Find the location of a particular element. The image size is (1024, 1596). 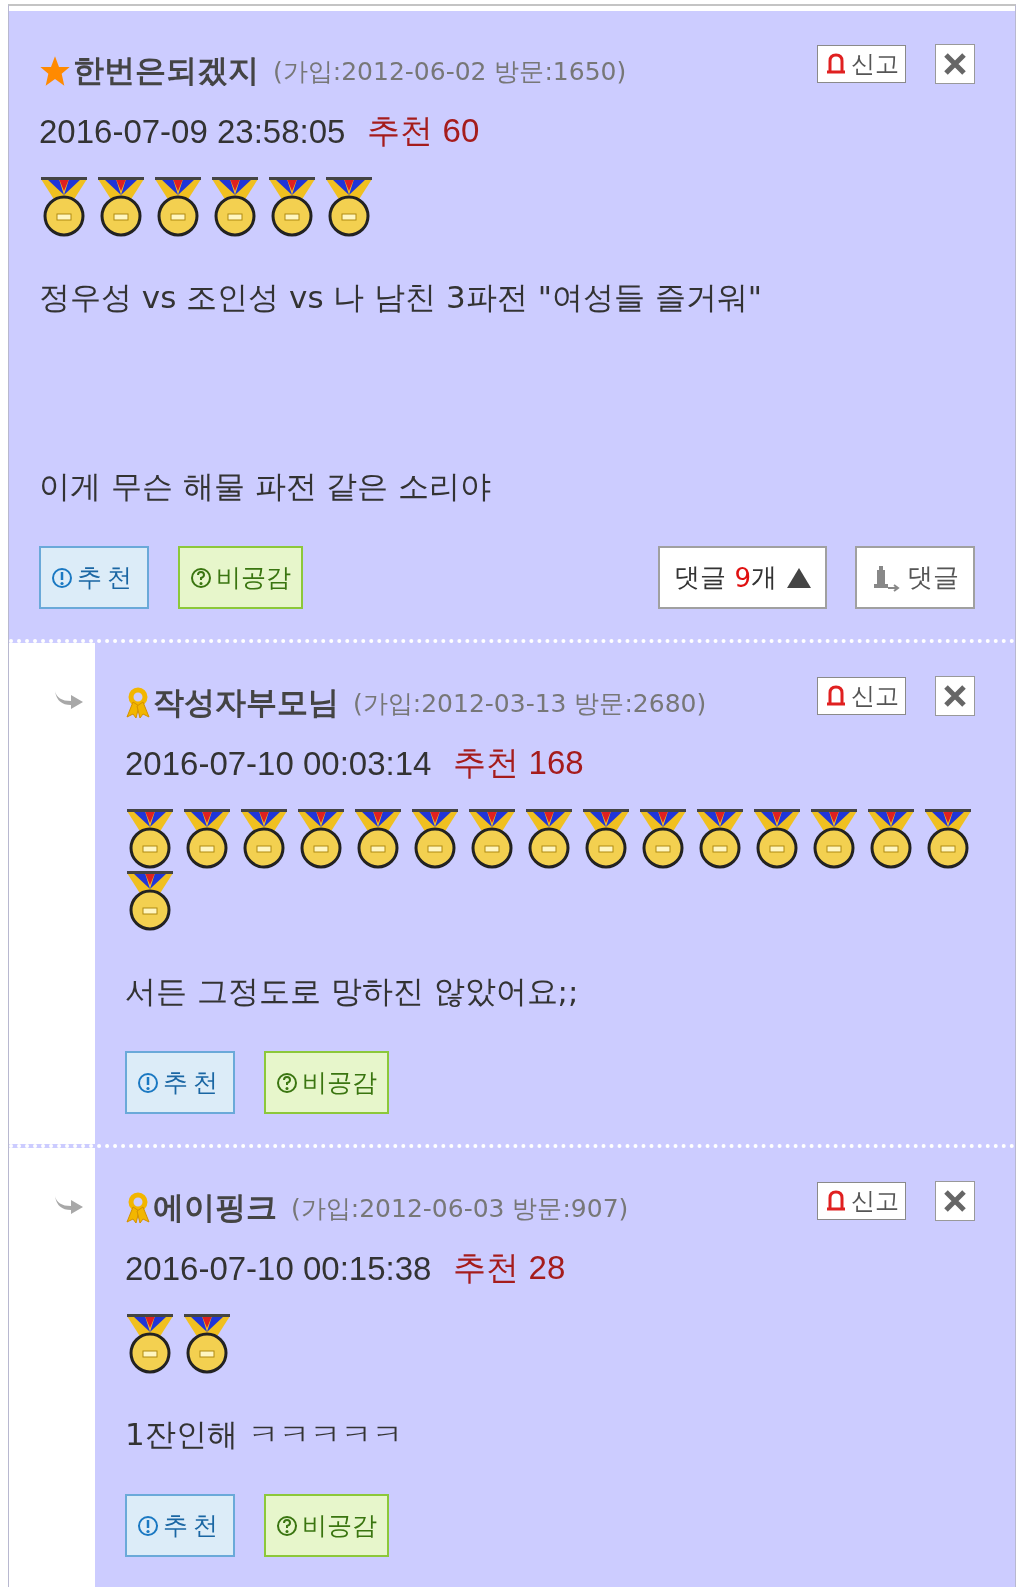

member-info: (가입:2012-06-02 방문:1650) is located at coordinates (450, 71).